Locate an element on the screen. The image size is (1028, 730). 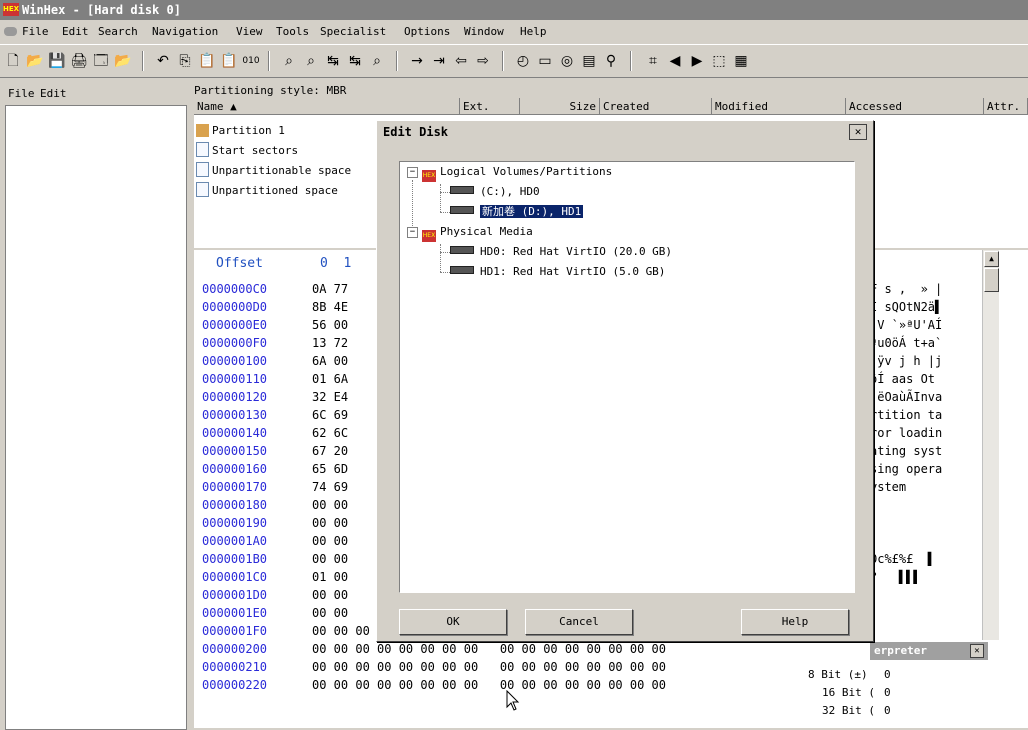
paste-icon: 📋 is located at coordinates (207, 61).